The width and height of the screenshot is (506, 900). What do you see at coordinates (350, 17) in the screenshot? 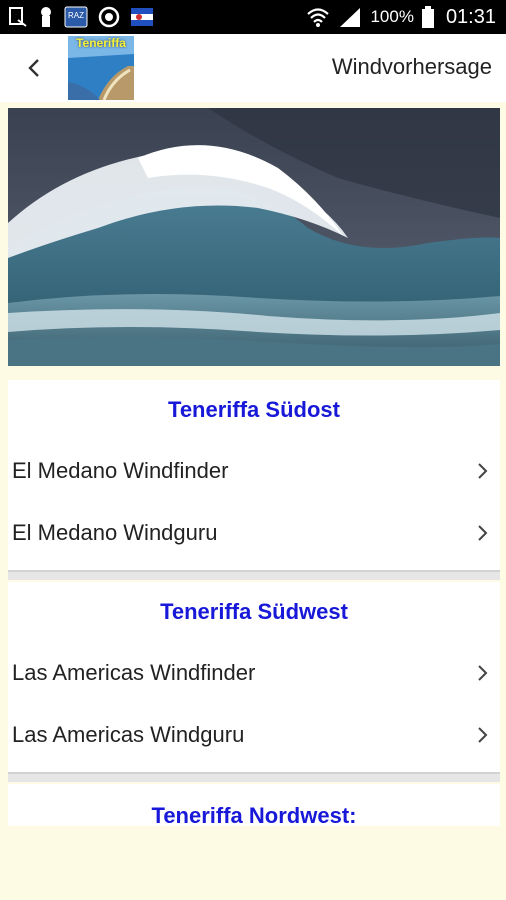
I see `signal-strength-icon` at bounding box center [350, 17].